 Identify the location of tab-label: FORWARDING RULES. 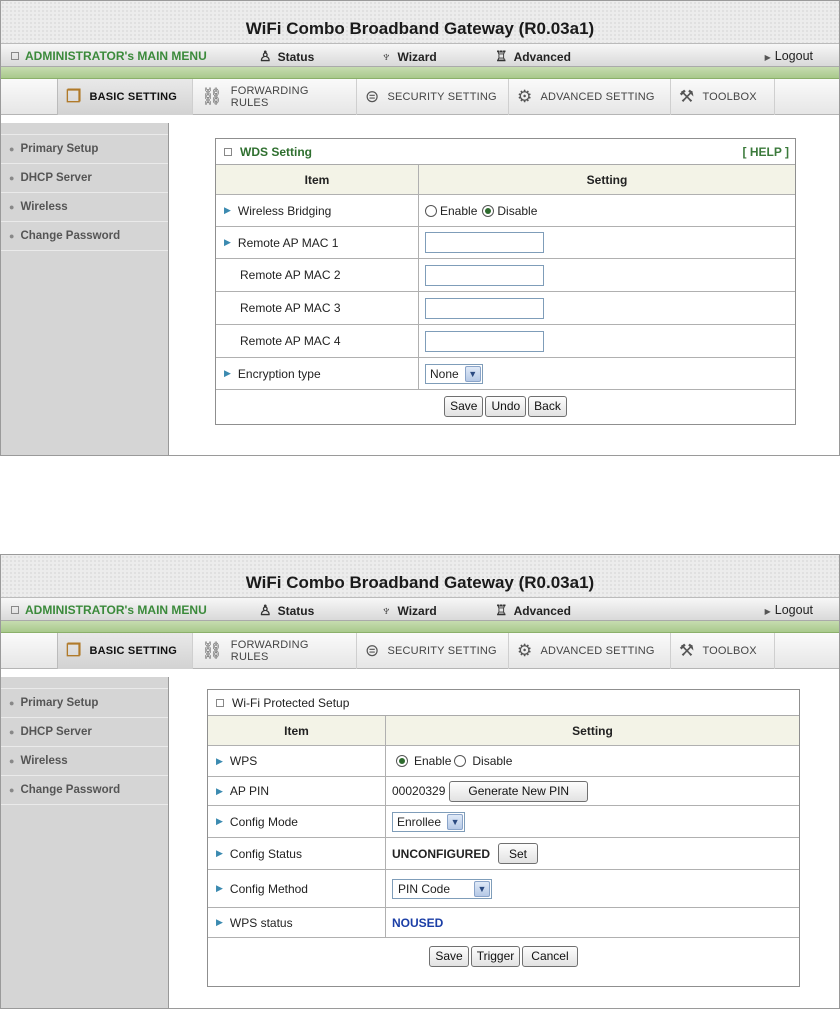
(269, 651).